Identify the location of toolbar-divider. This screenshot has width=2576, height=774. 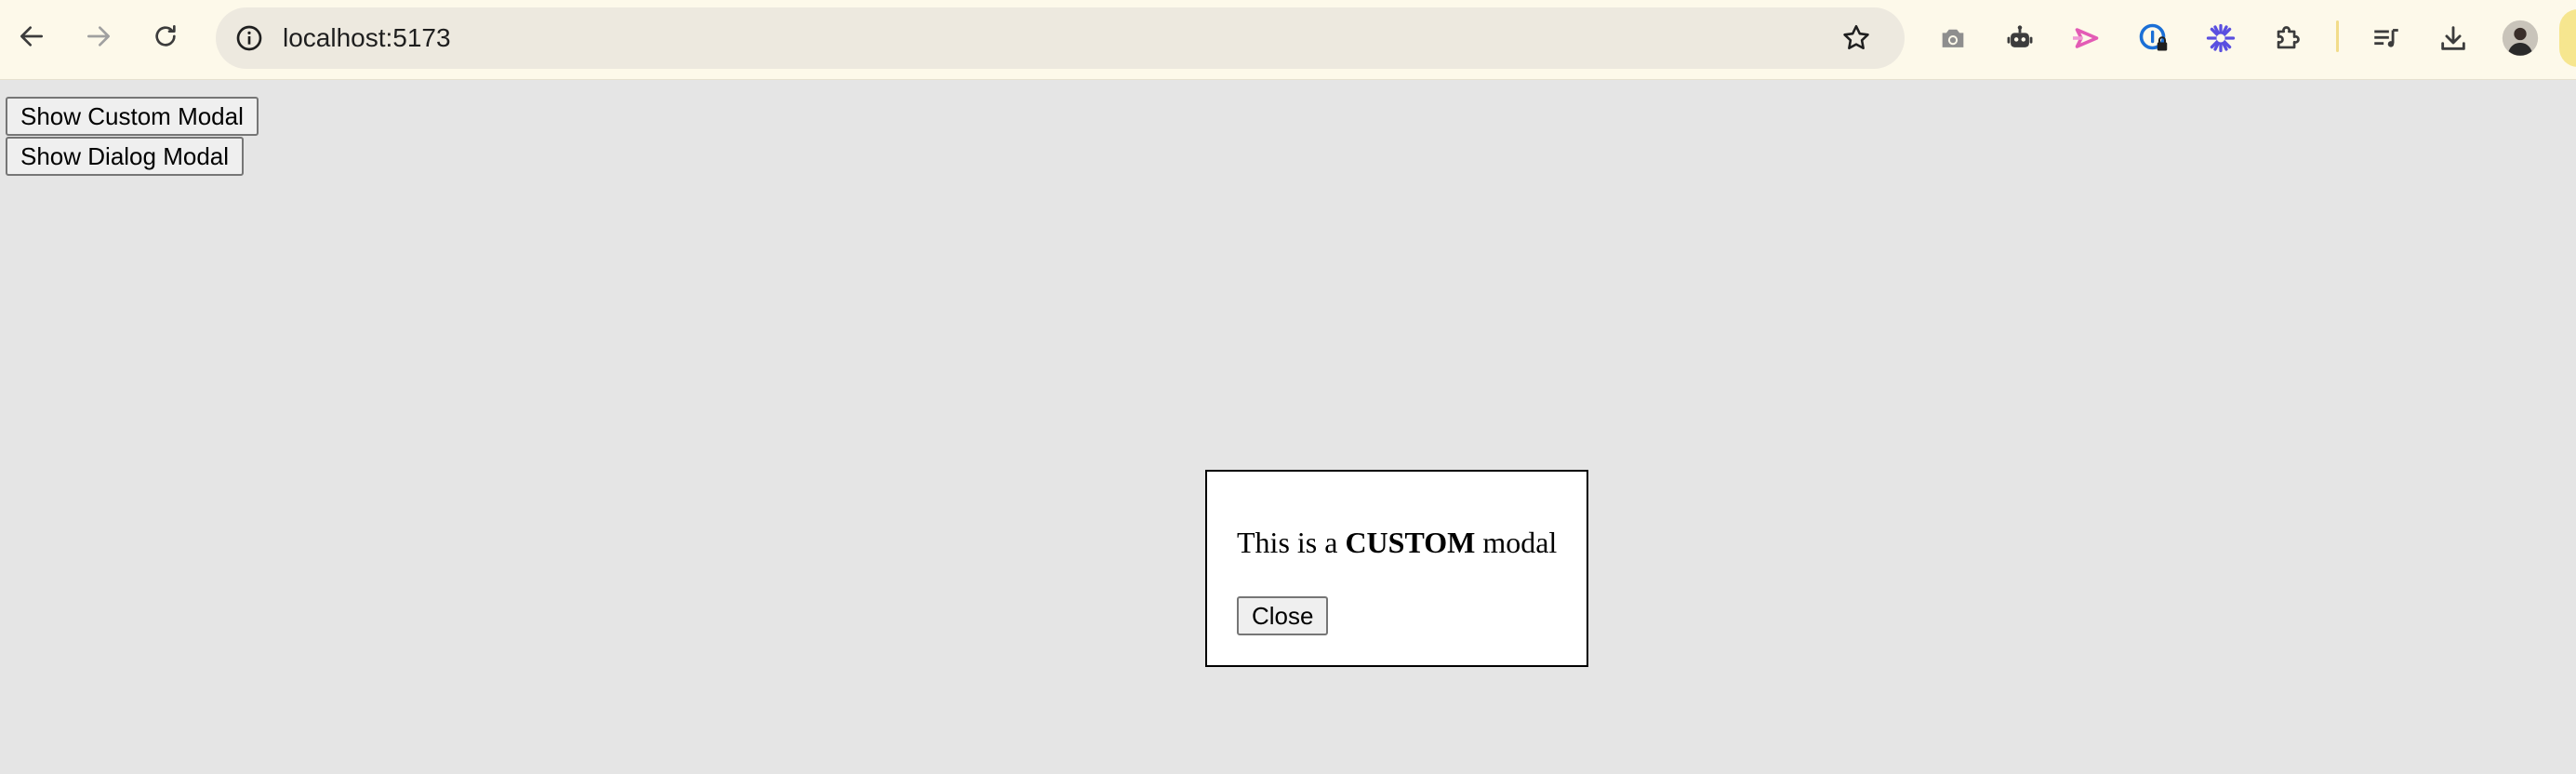
(2337, 36).